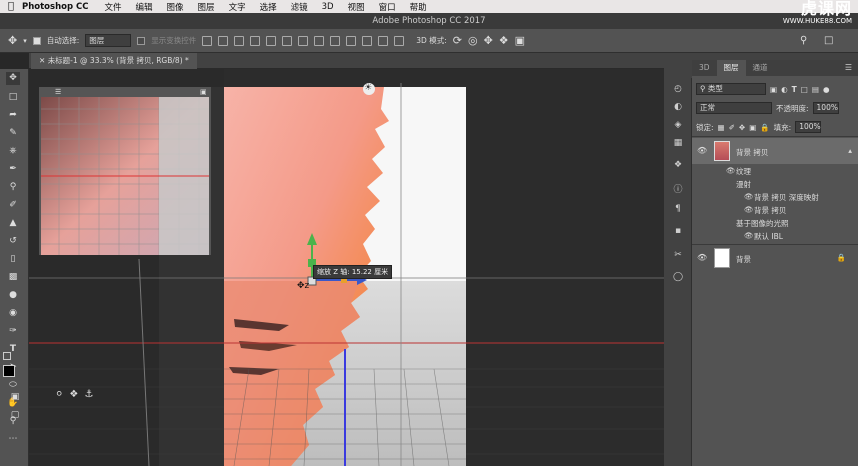  I want to click on blend-mode-dropdown: 正常, so click(734, 108).